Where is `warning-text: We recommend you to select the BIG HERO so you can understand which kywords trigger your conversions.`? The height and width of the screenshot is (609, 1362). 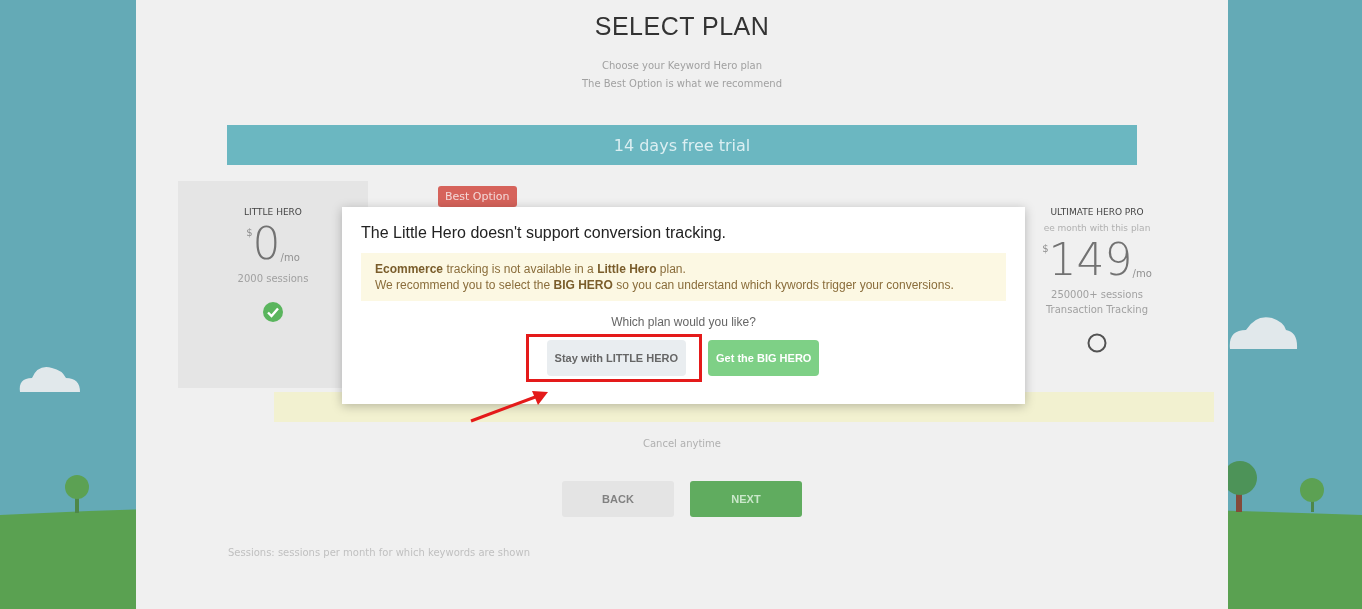
warning-text: We recommend you to select the BIG HERO so you can understand which kywords trigger your conversions. is located at coordinates (665, 285).